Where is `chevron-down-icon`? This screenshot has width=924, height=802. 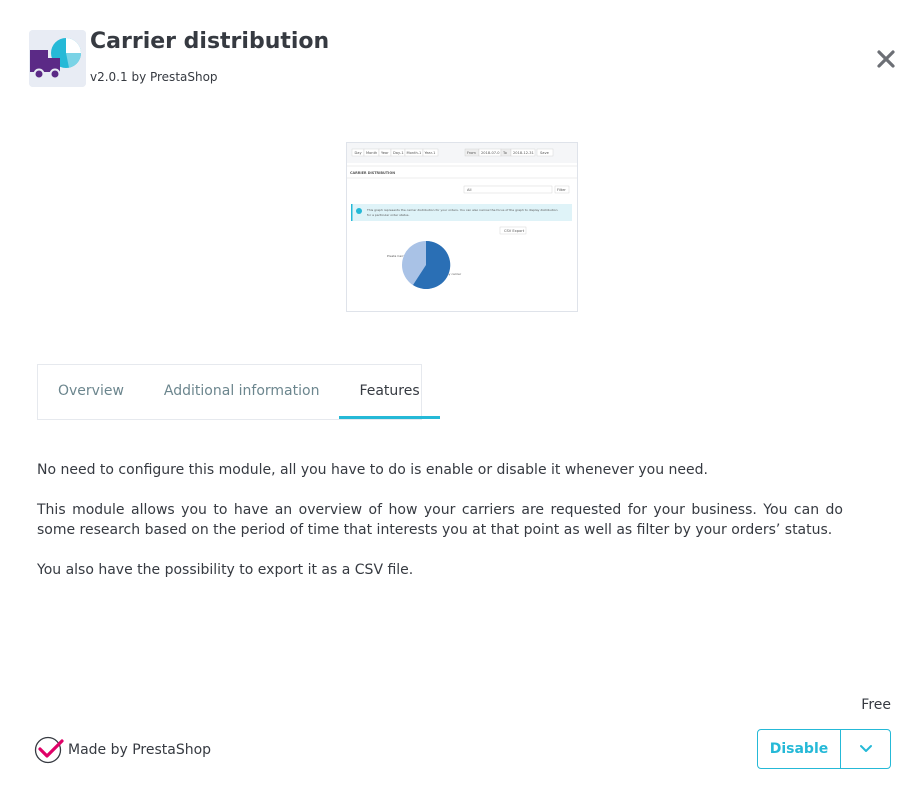 chevron-down-icon is located at coordinates (865, 748).